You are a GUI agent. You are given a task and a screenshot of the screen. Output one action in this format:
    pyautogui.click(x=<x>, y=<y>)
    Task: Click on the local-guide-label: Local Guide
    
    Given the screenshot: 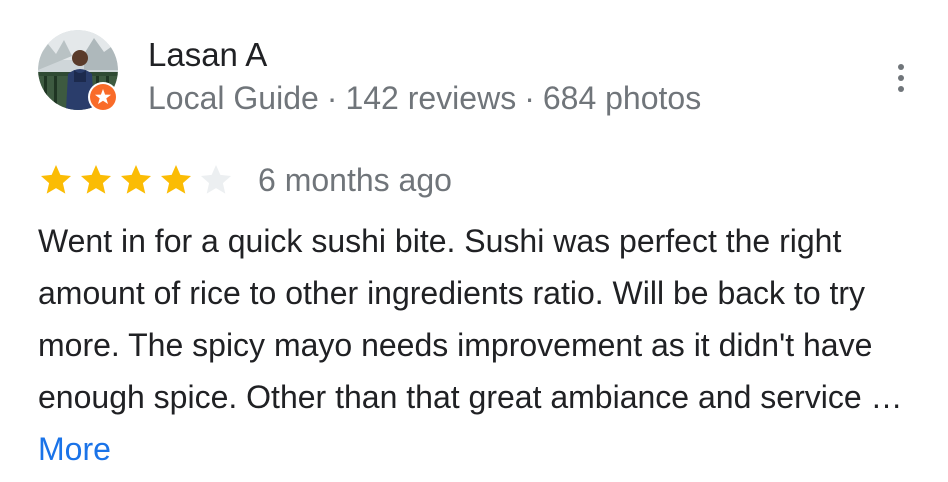 What is the action you would take?
    pyautogui.click(x=233, y=98)
    